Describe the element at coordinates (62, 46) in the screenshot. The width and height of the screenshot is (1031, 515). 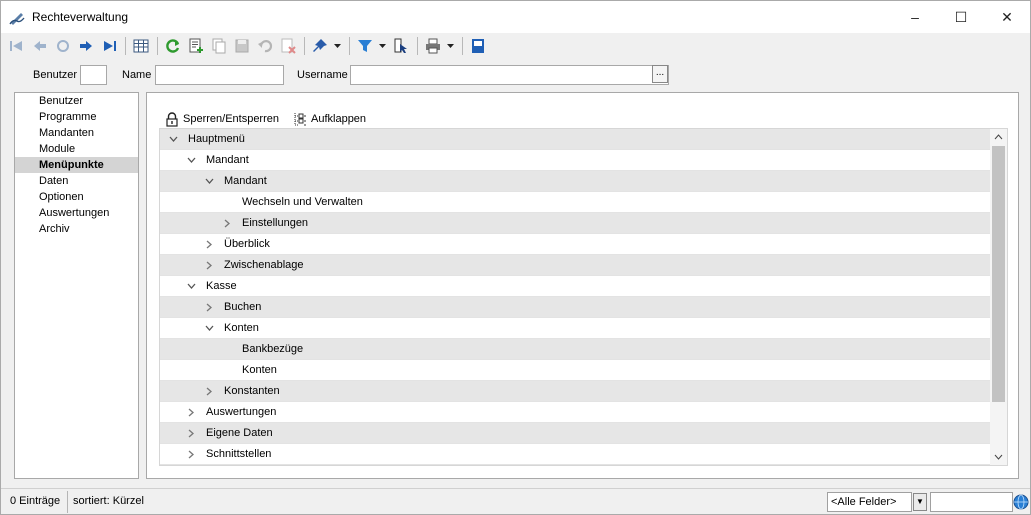
I see `refresh-record-icon` at that location.